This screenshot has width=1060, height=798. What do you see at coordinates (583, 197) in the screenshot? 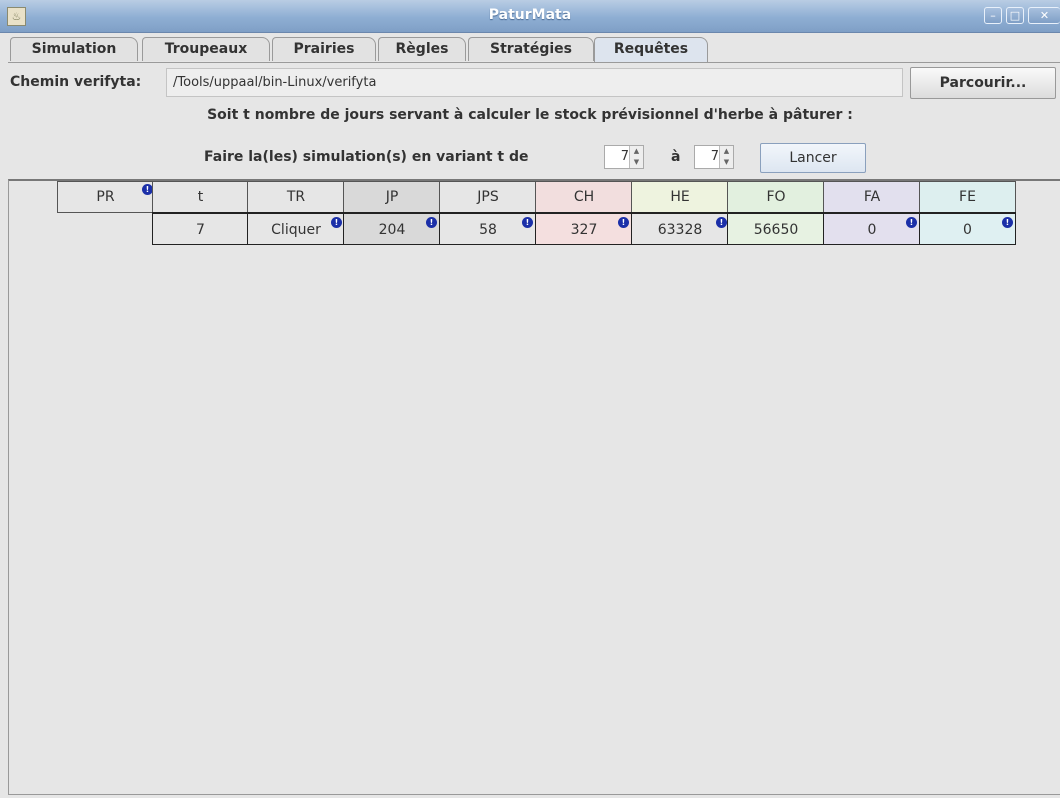
I see `column-header-ch: CH` at bounding box center [583, 197].